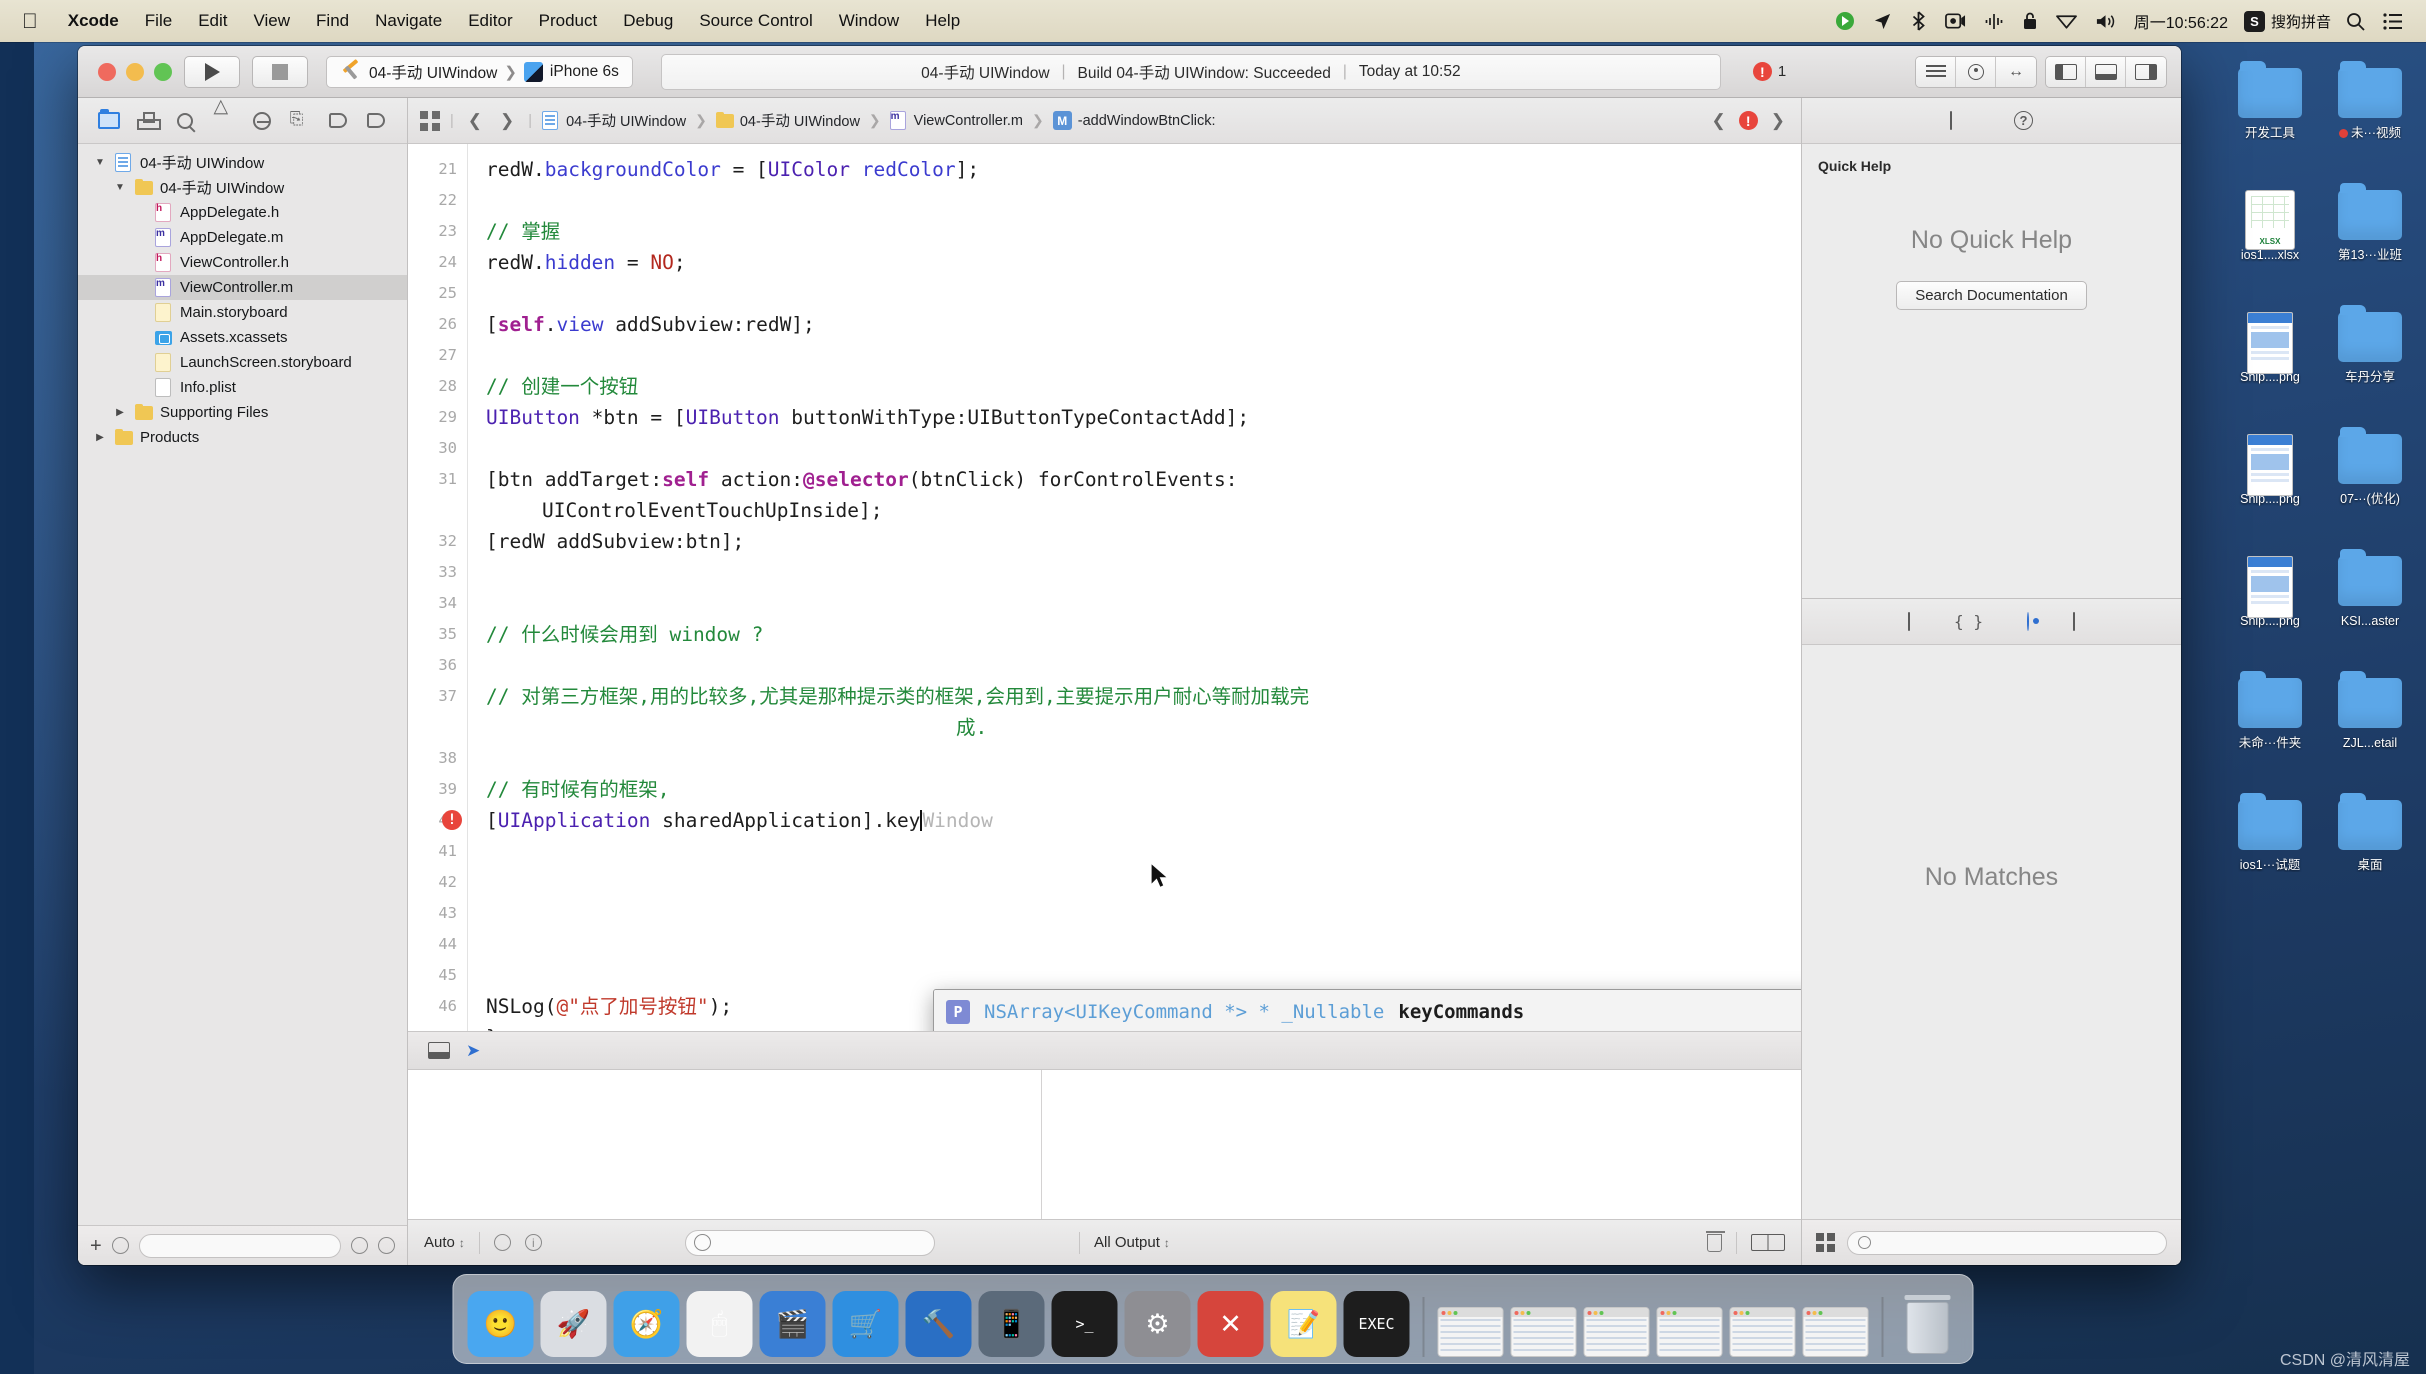  Describe the element at coordinates (1778, 121) in the screenshot. I see `next-issue-button: ❯` at that location.